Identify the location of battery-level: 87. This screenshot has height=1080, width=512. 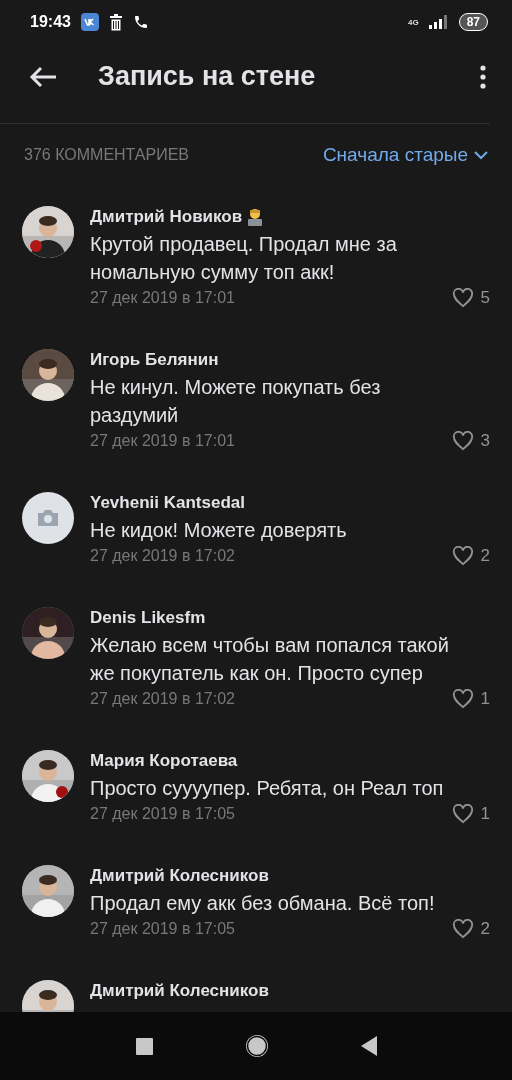
(473, 22).